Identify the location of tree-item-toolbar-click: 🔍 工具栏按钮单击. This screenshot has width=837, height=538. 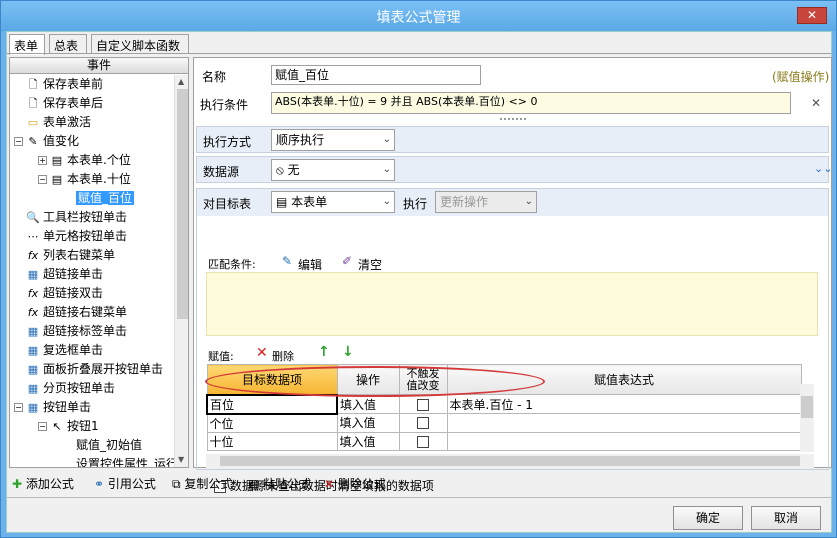
(76, 217).